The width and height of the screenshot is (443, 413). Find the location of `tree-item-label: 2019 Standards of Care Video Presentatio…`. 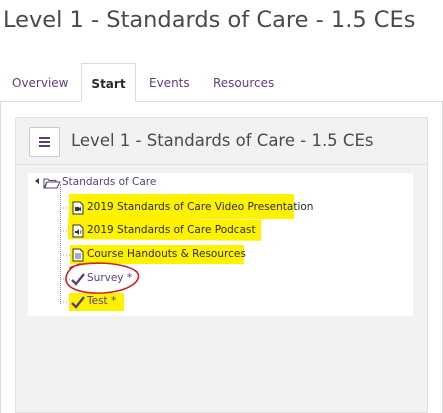

tree-item-label: 2019 Standards of Care Video Presentatio… is located at coordinates (200, 207).